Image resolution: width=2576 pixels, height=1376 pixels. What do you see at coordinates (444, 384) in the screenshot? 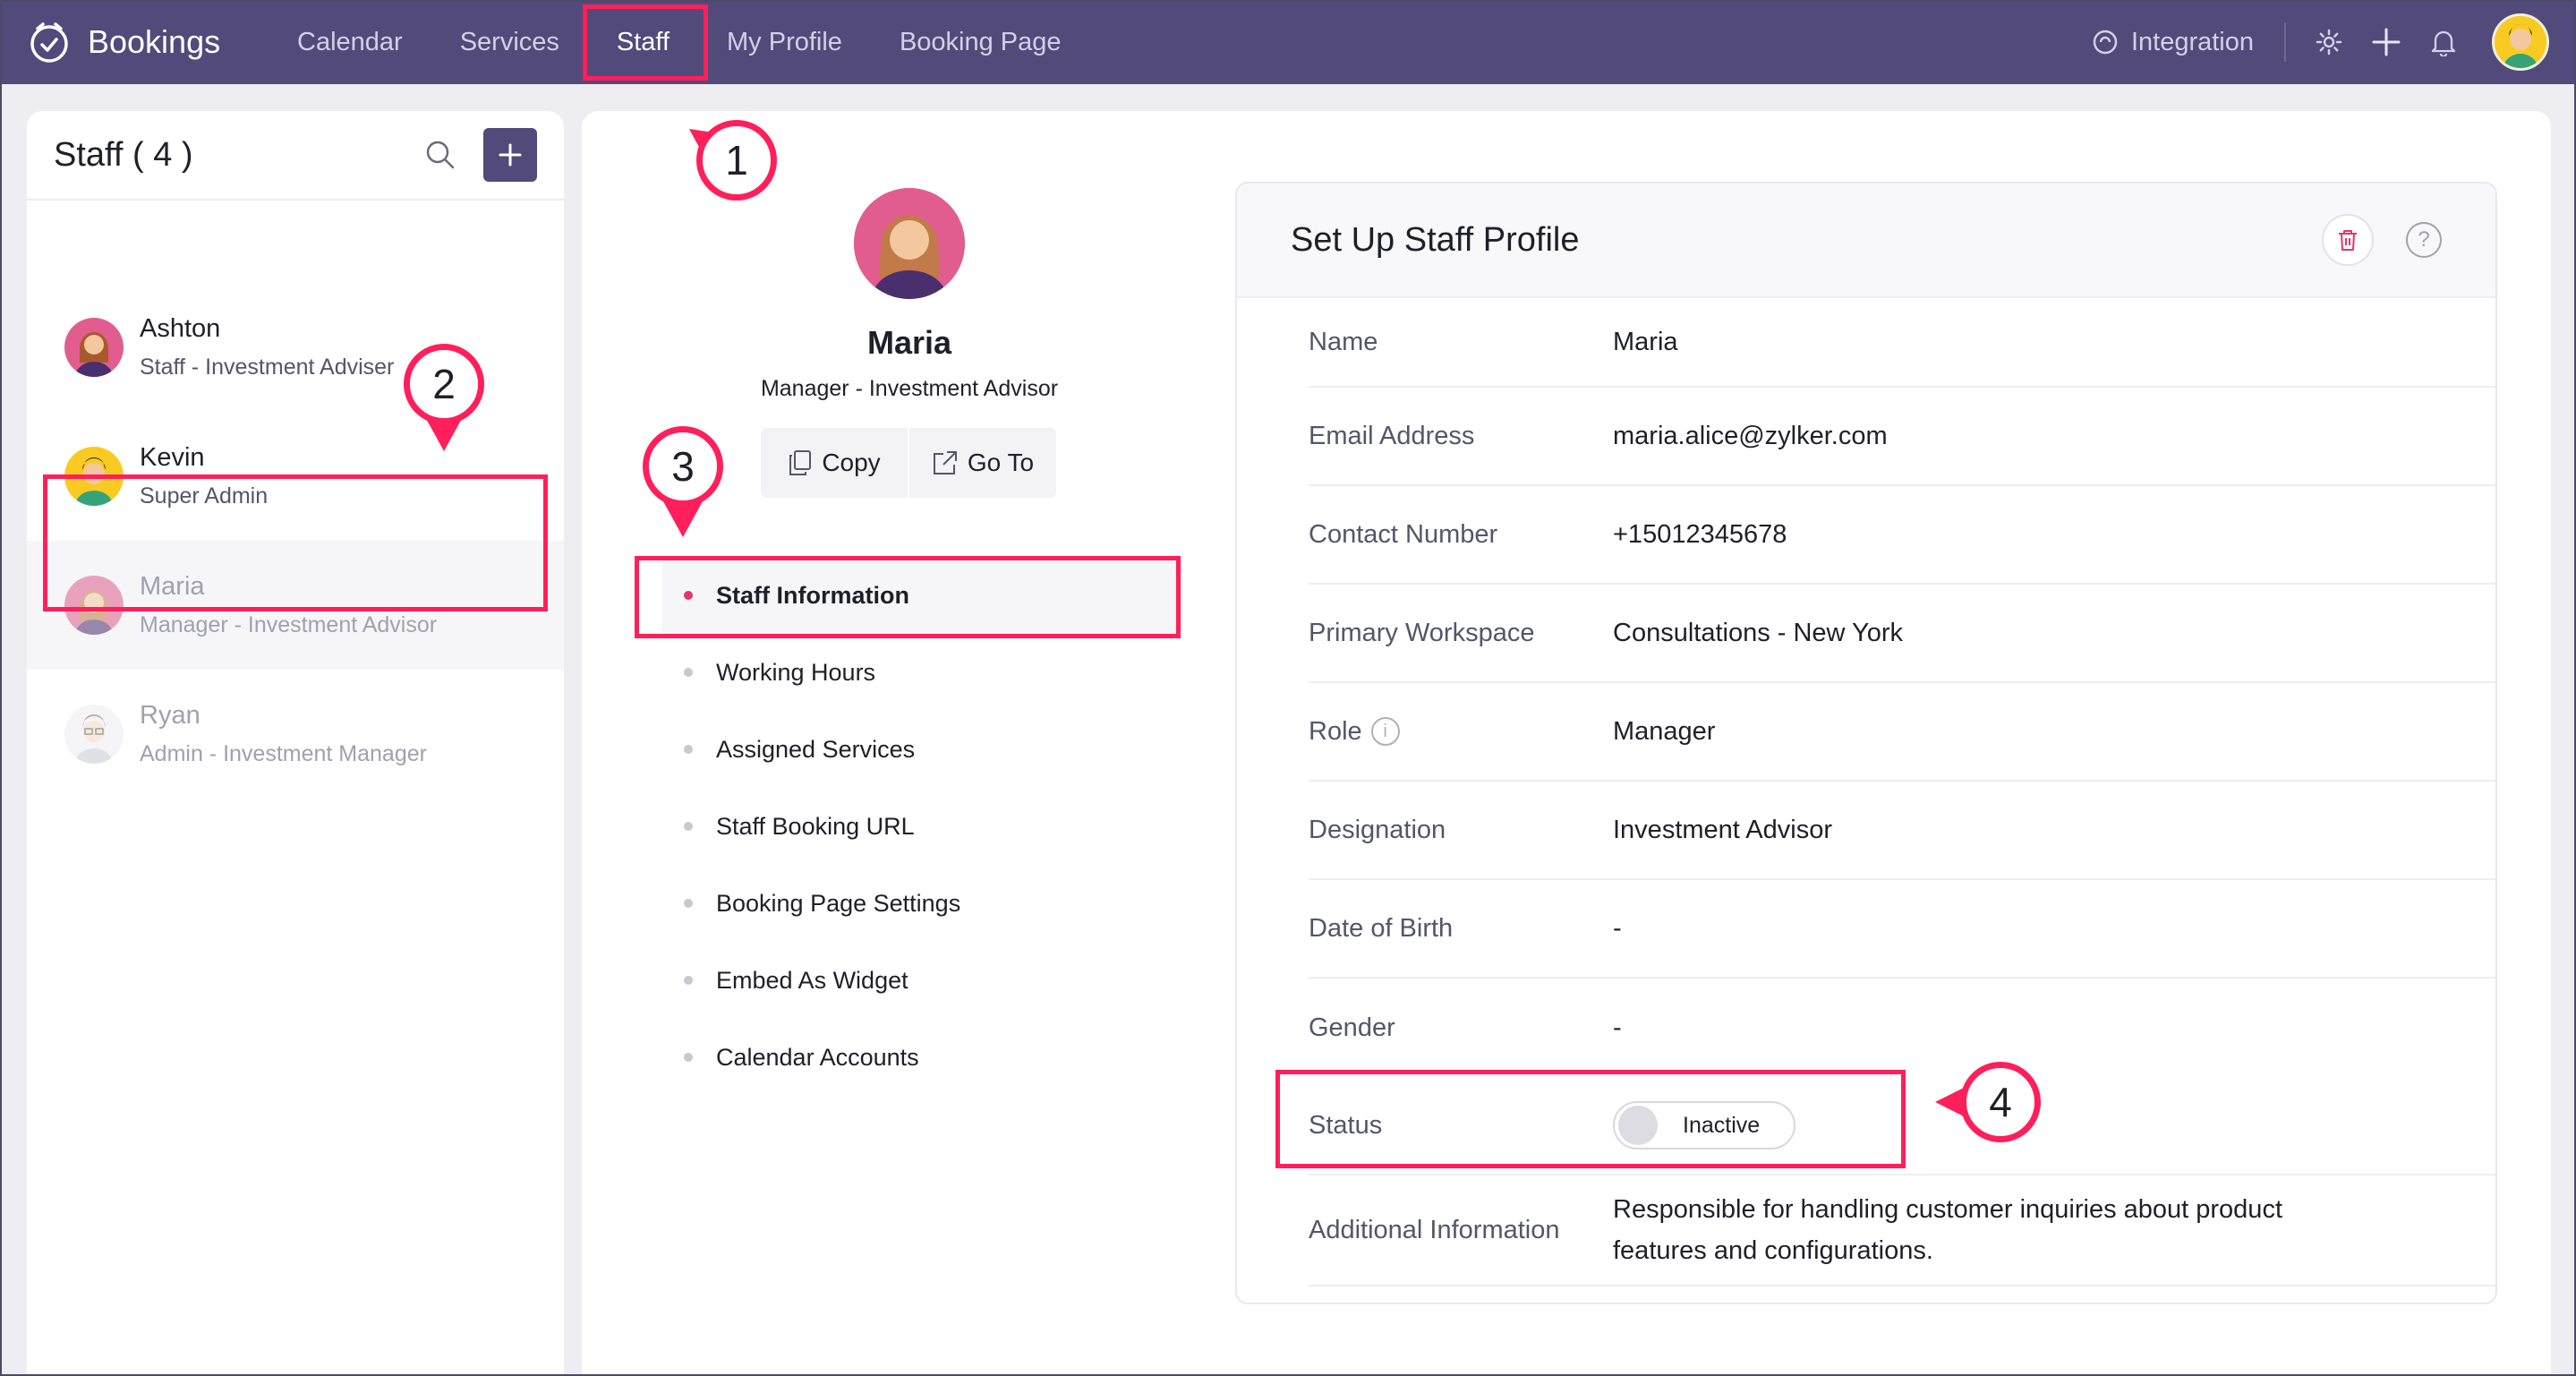
I see `callout-badge: 2` at bounding box center [444, 384].